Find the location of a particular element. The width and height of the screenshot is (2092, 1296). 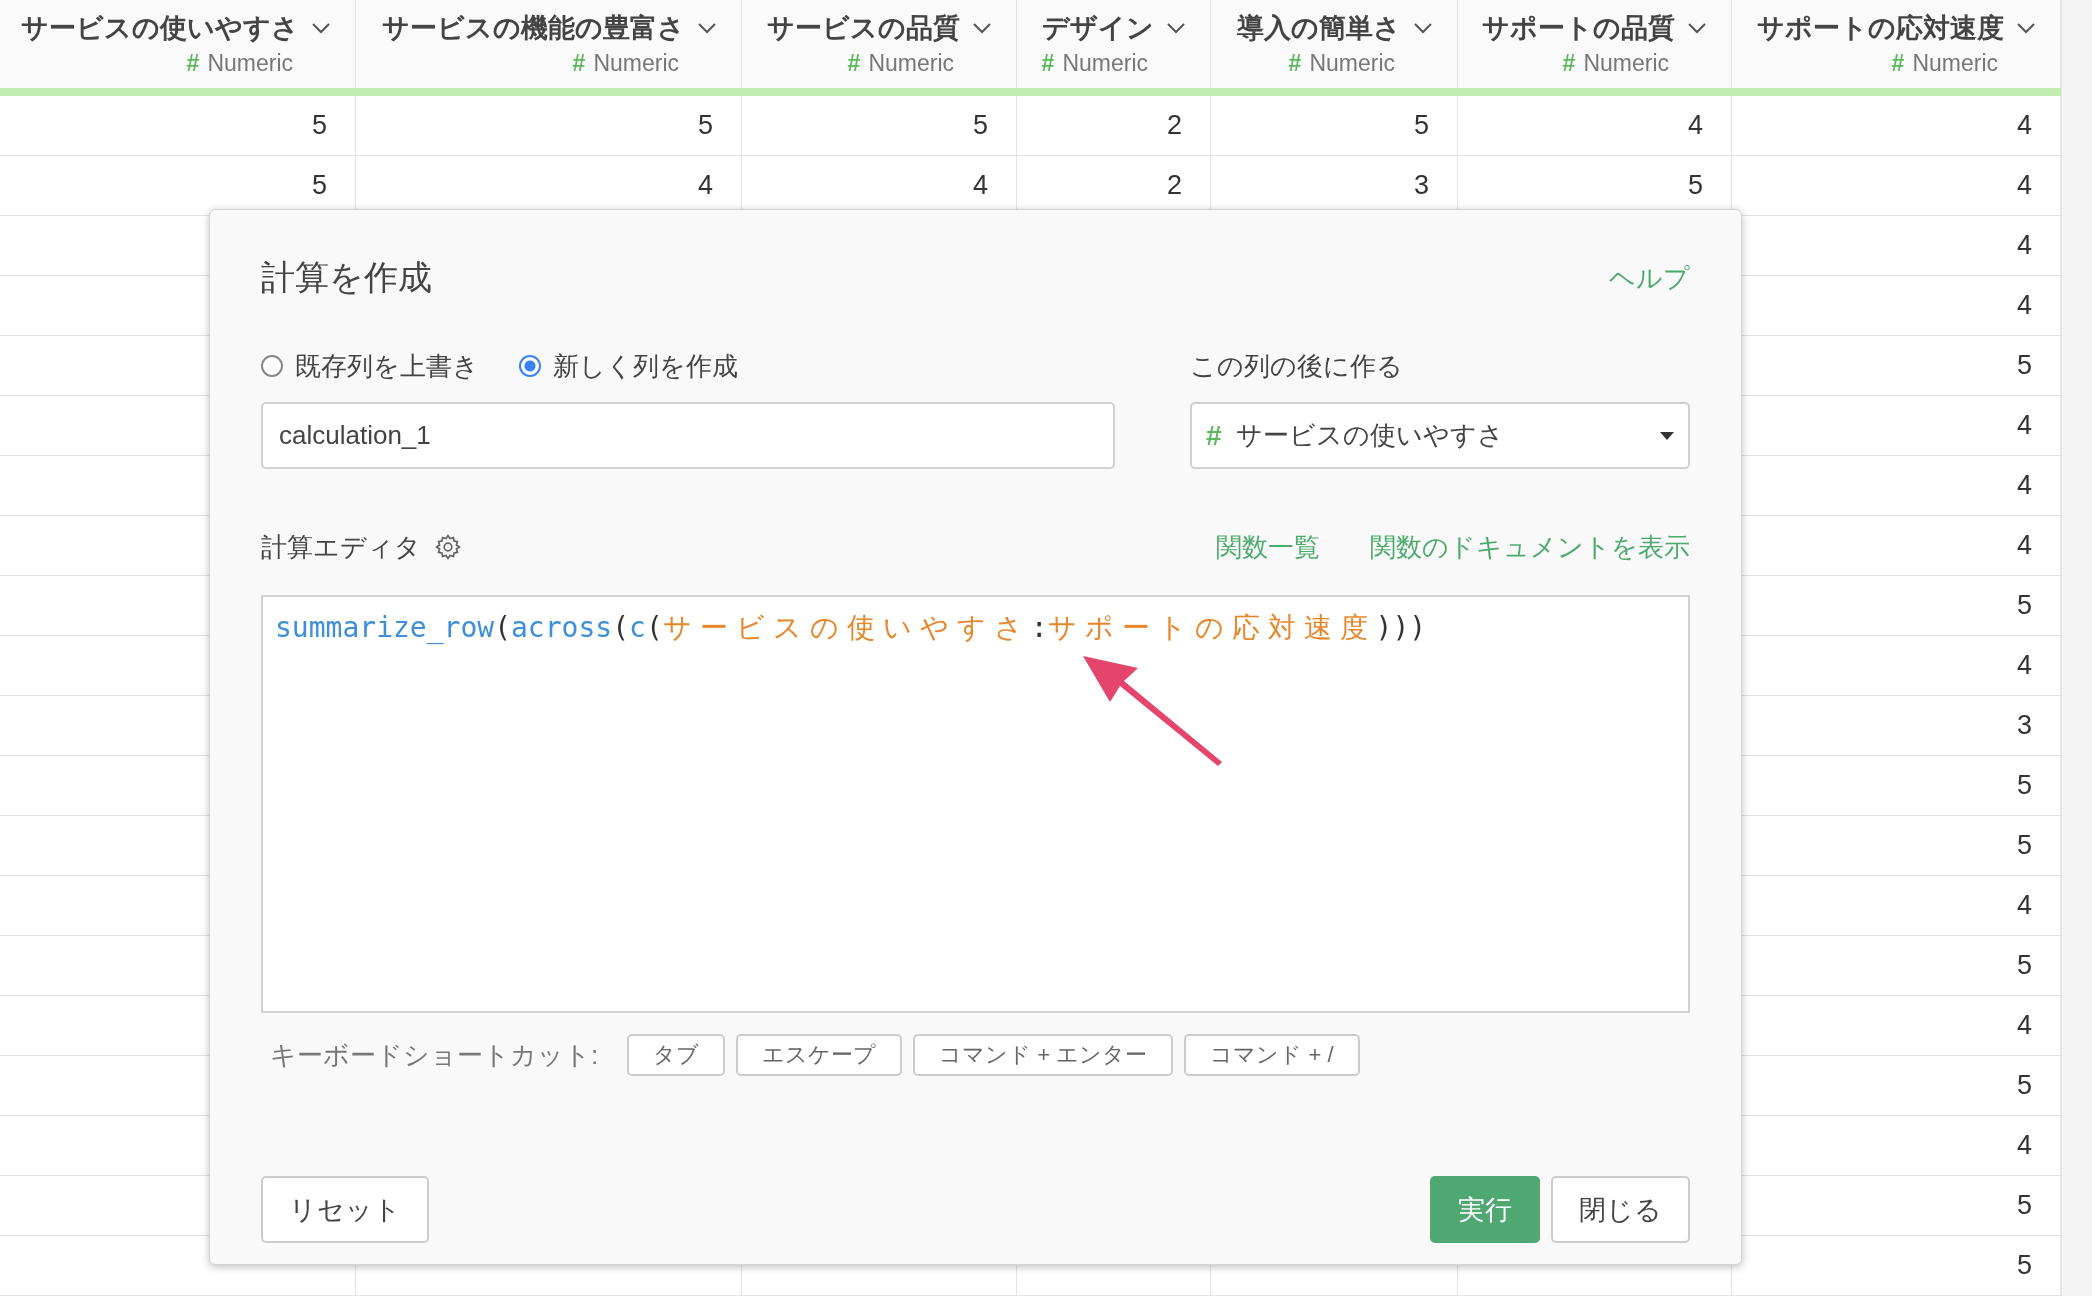

column-header: デザイン # Numeric is located at coordinates (1114, 44).